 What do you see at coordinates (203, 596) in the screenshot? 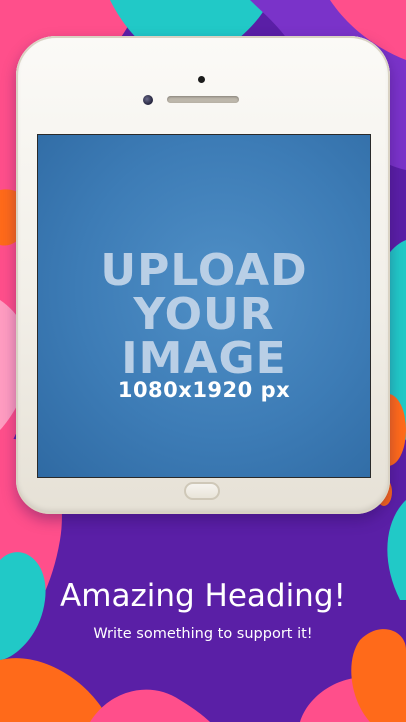
I see `amazing-heading: Amazing Heading!` at bounding box center [203, 596].